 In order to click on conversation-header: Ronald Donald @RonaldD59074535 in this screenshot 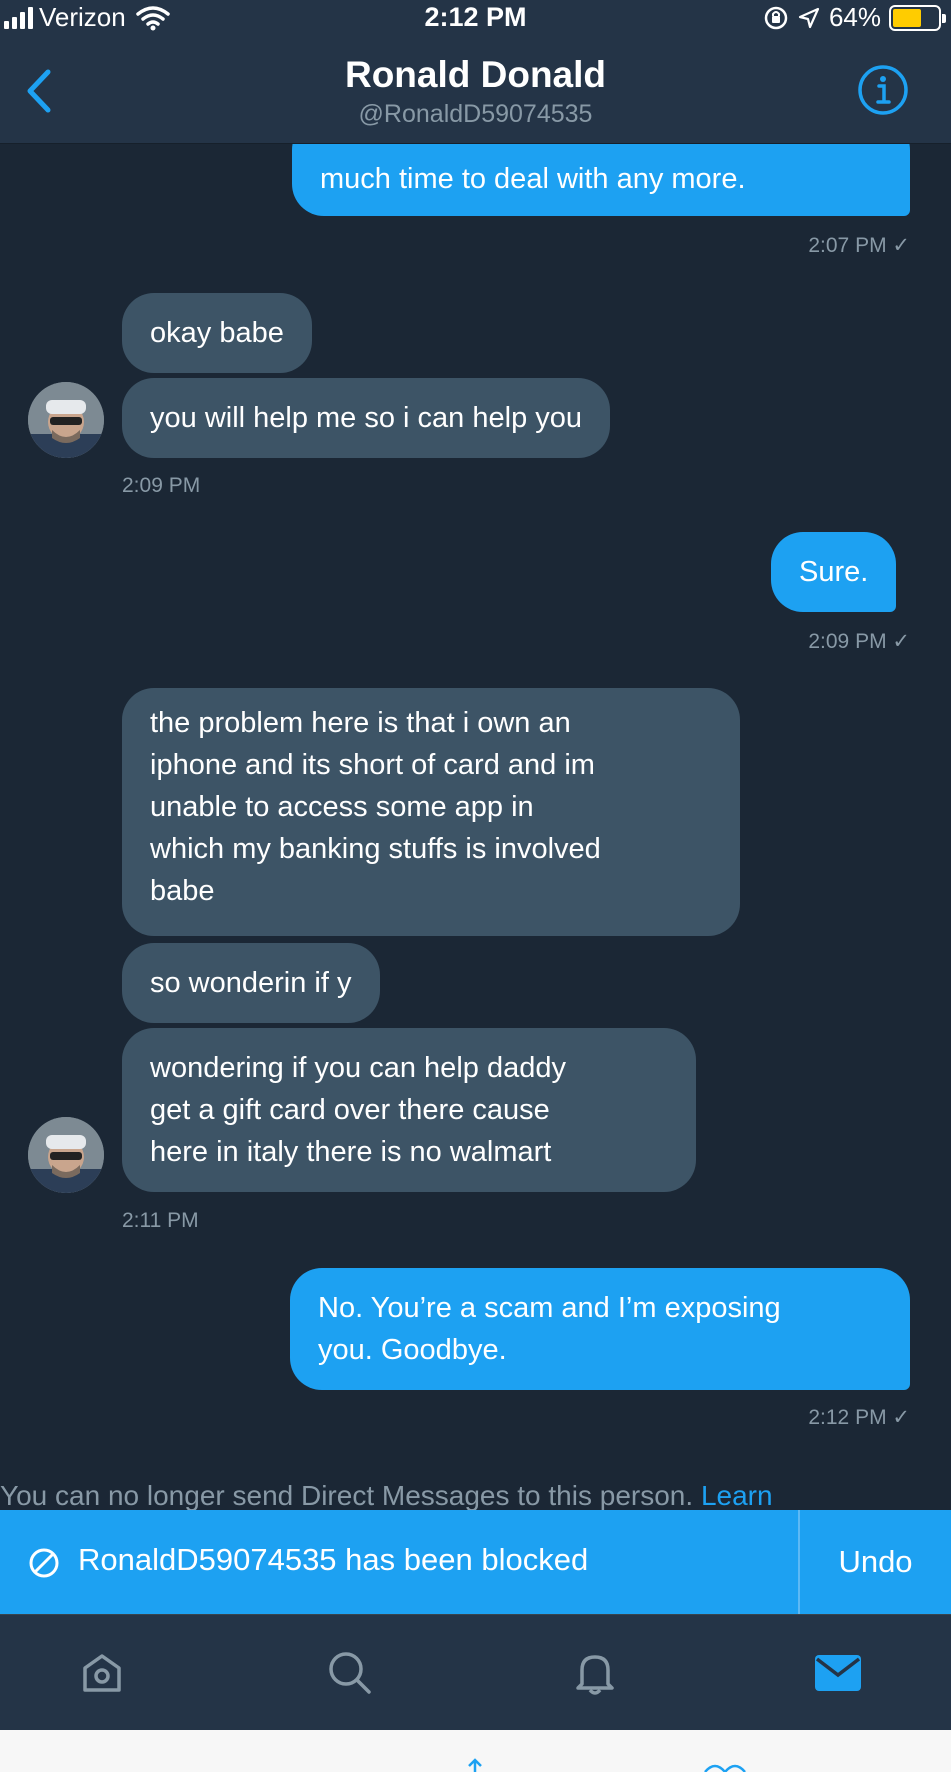, I will do `click(475, 91)`.